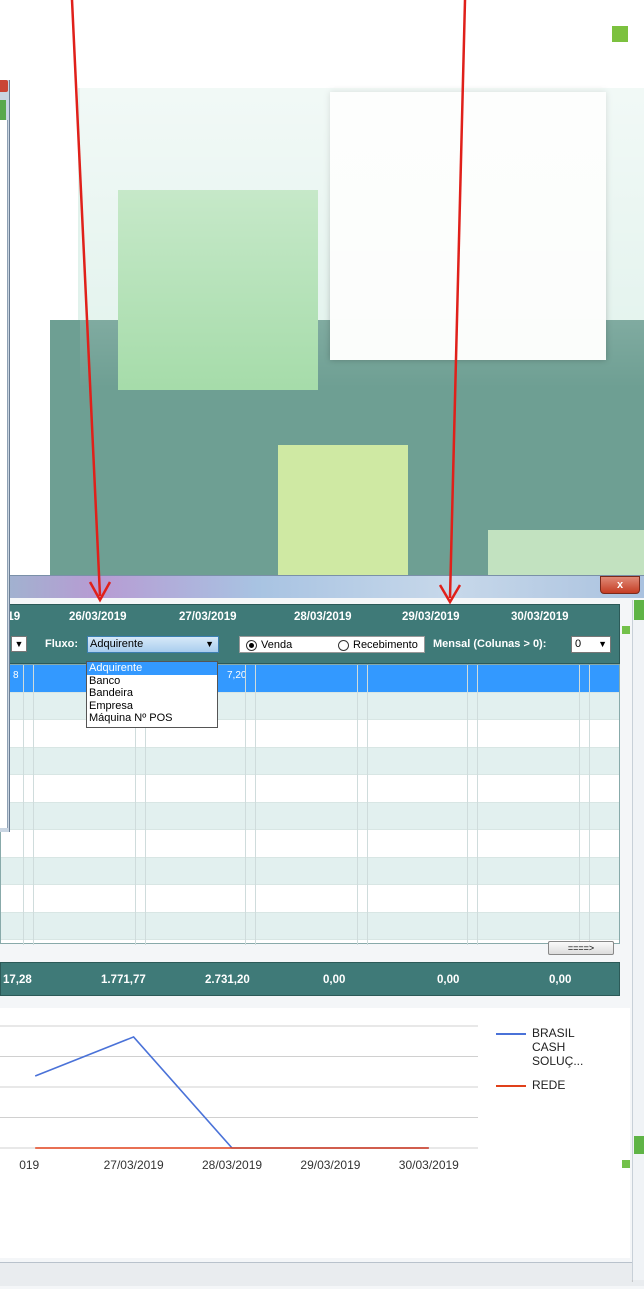  I want to click on radio-recebimento: Recebimento, so click(378, 645).